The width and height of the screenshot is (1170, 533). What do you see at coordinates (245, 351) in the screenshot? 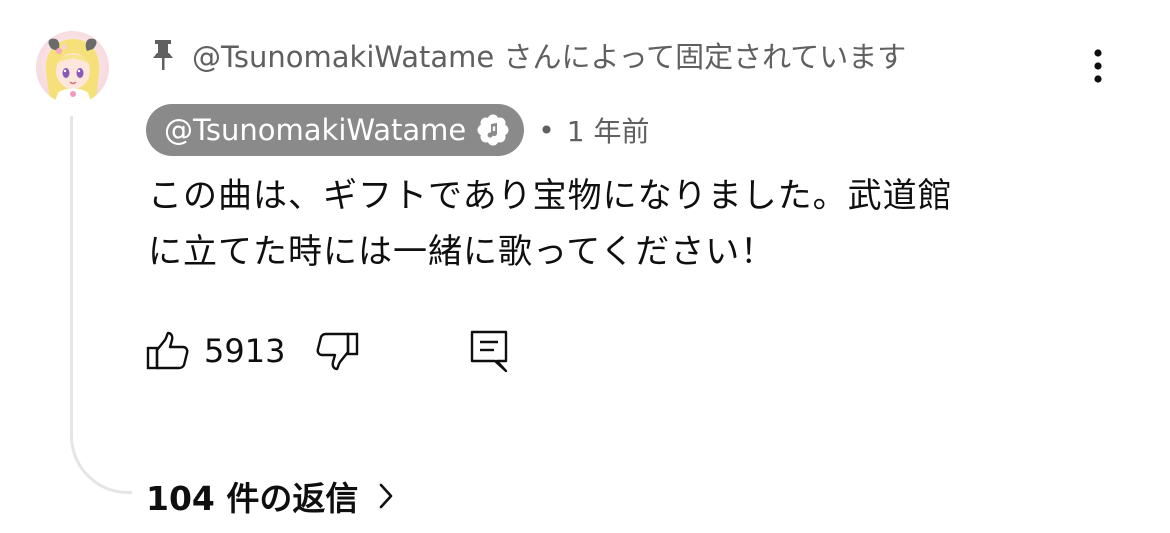
I see `like-count: 5913` at bounding box center [245, 351].